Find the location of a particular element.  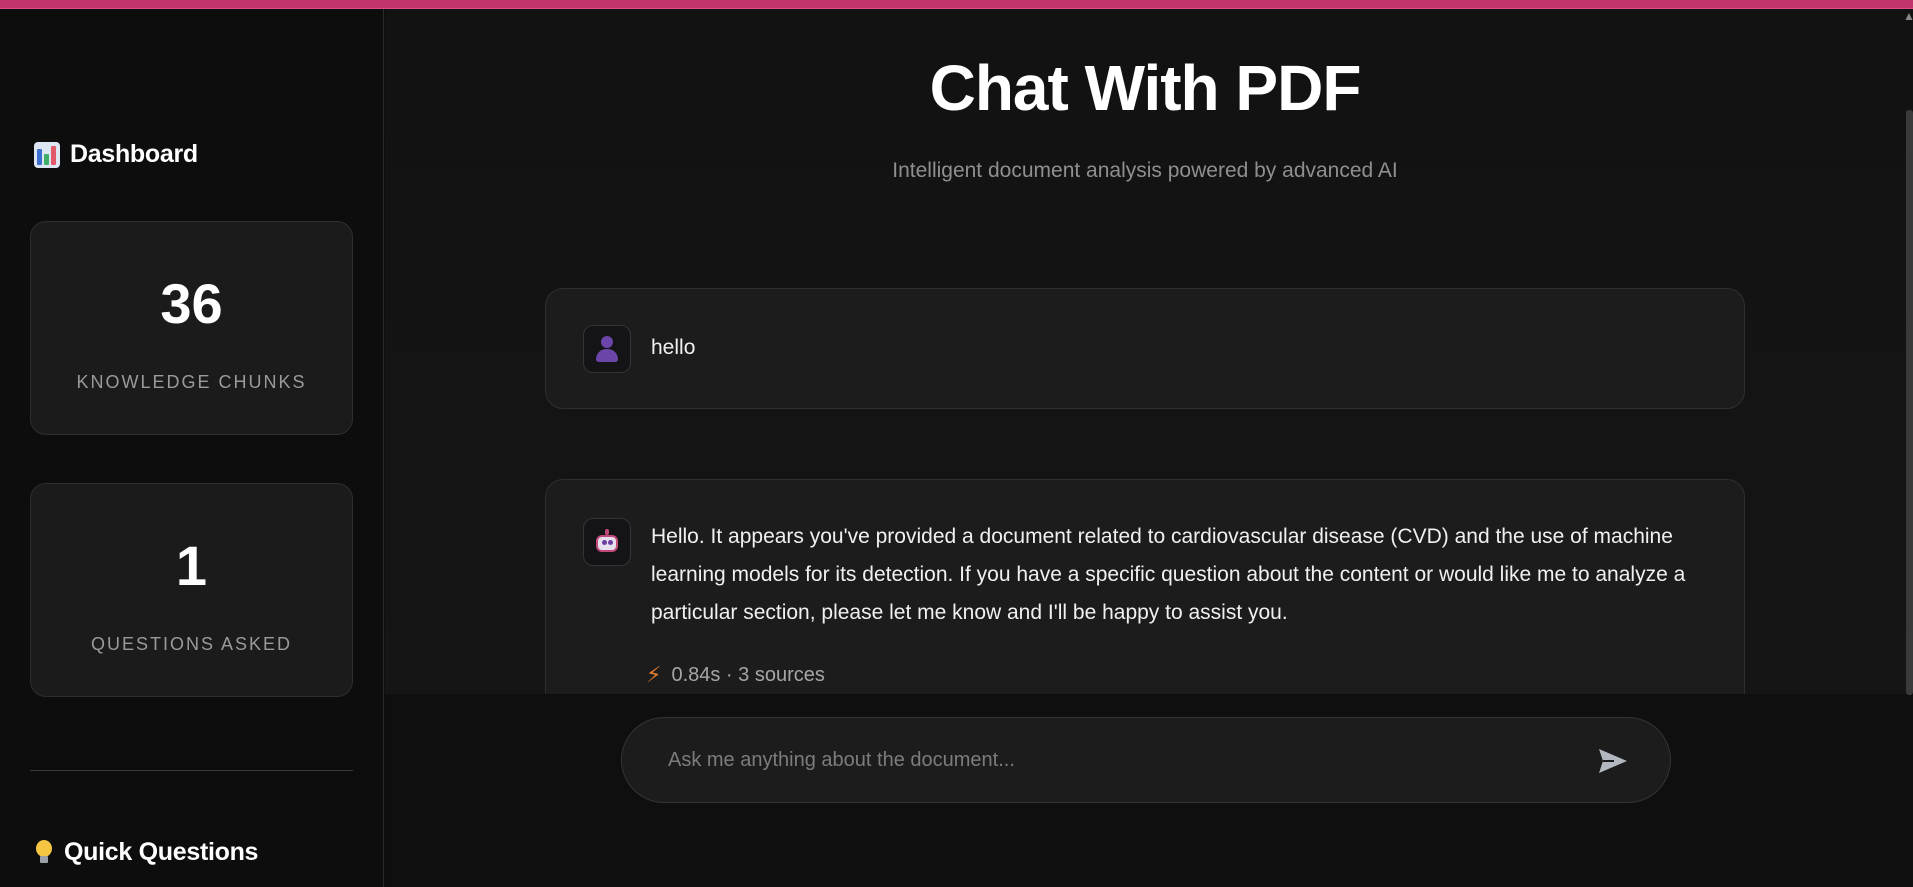

robot-icon is located at coordinates (607, 542).